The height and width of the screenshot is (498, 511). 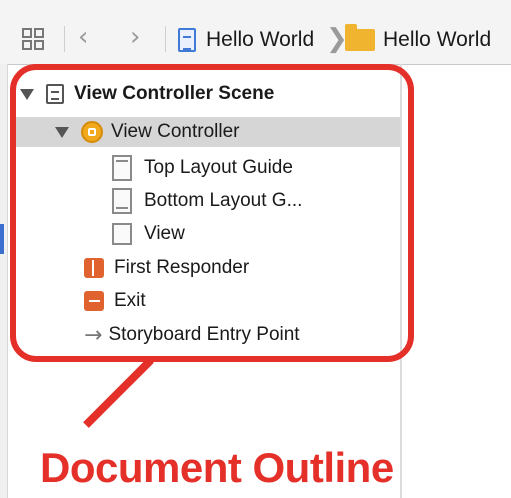 I want to click on forward-arrow-icon: ›, so click(x=135, y=37).